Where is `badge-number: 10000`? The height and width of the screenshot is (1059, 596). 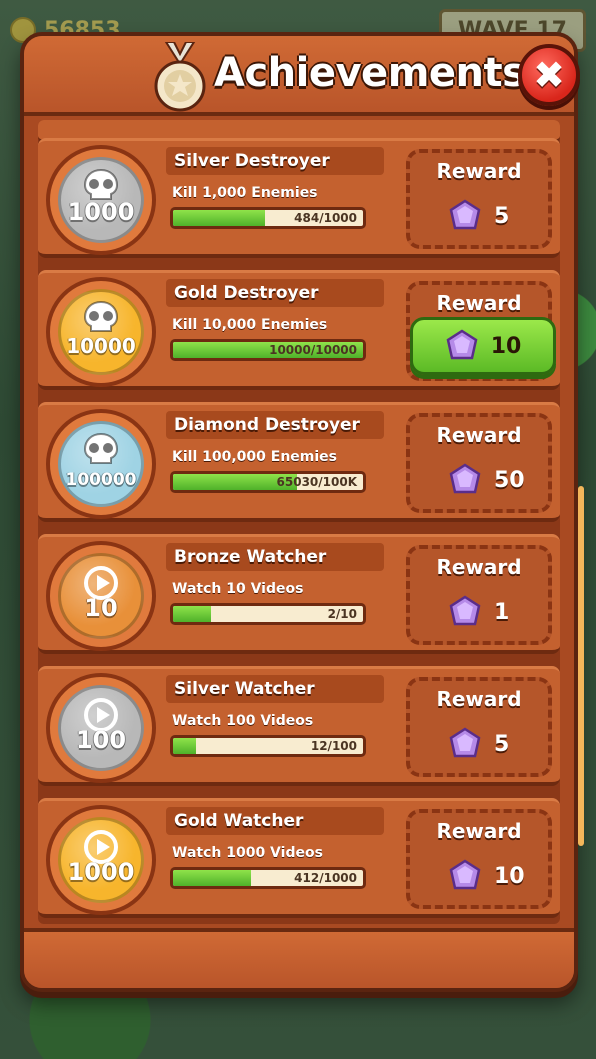
badge-number: 10000 is located at coordinates (101, 346).